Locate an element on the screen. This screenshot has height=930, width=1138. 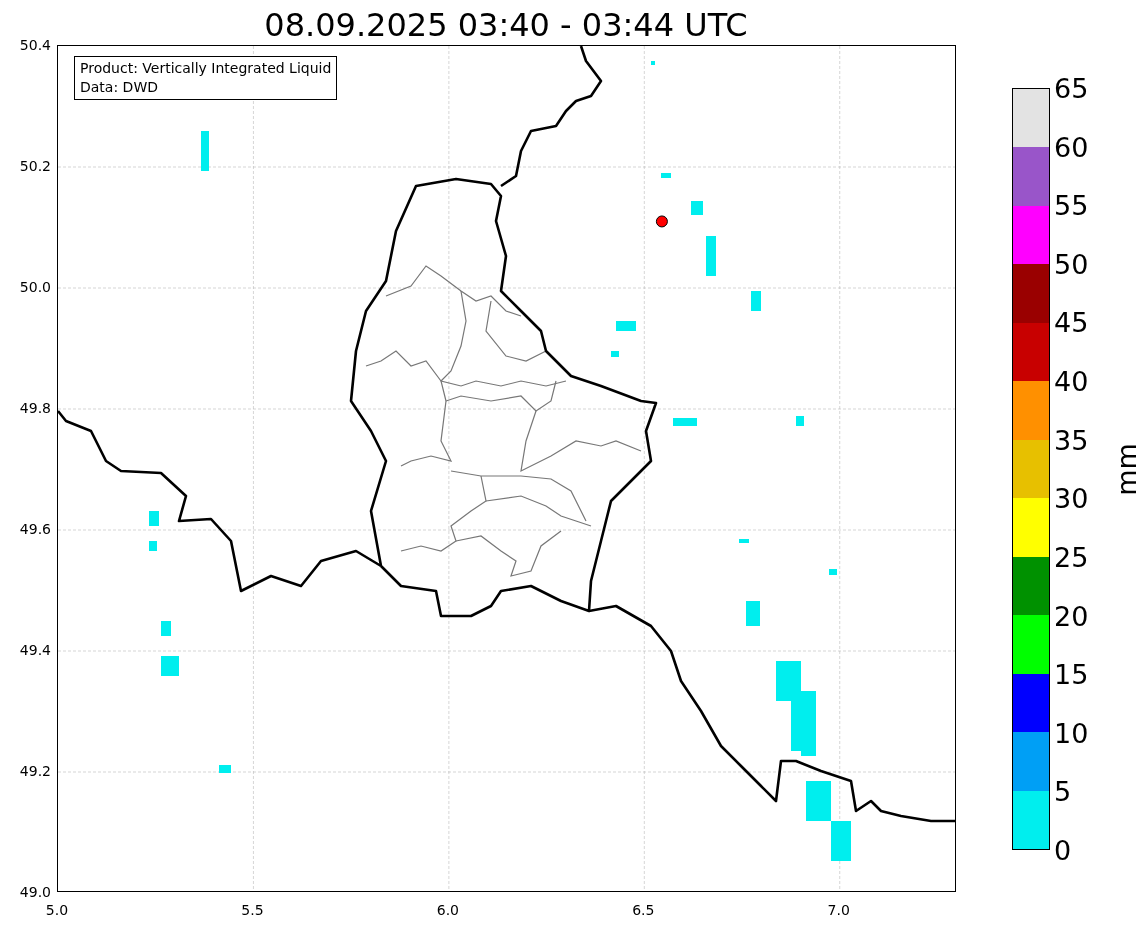
y-tick-label: 50.0 is located at coordinates (35, 287).